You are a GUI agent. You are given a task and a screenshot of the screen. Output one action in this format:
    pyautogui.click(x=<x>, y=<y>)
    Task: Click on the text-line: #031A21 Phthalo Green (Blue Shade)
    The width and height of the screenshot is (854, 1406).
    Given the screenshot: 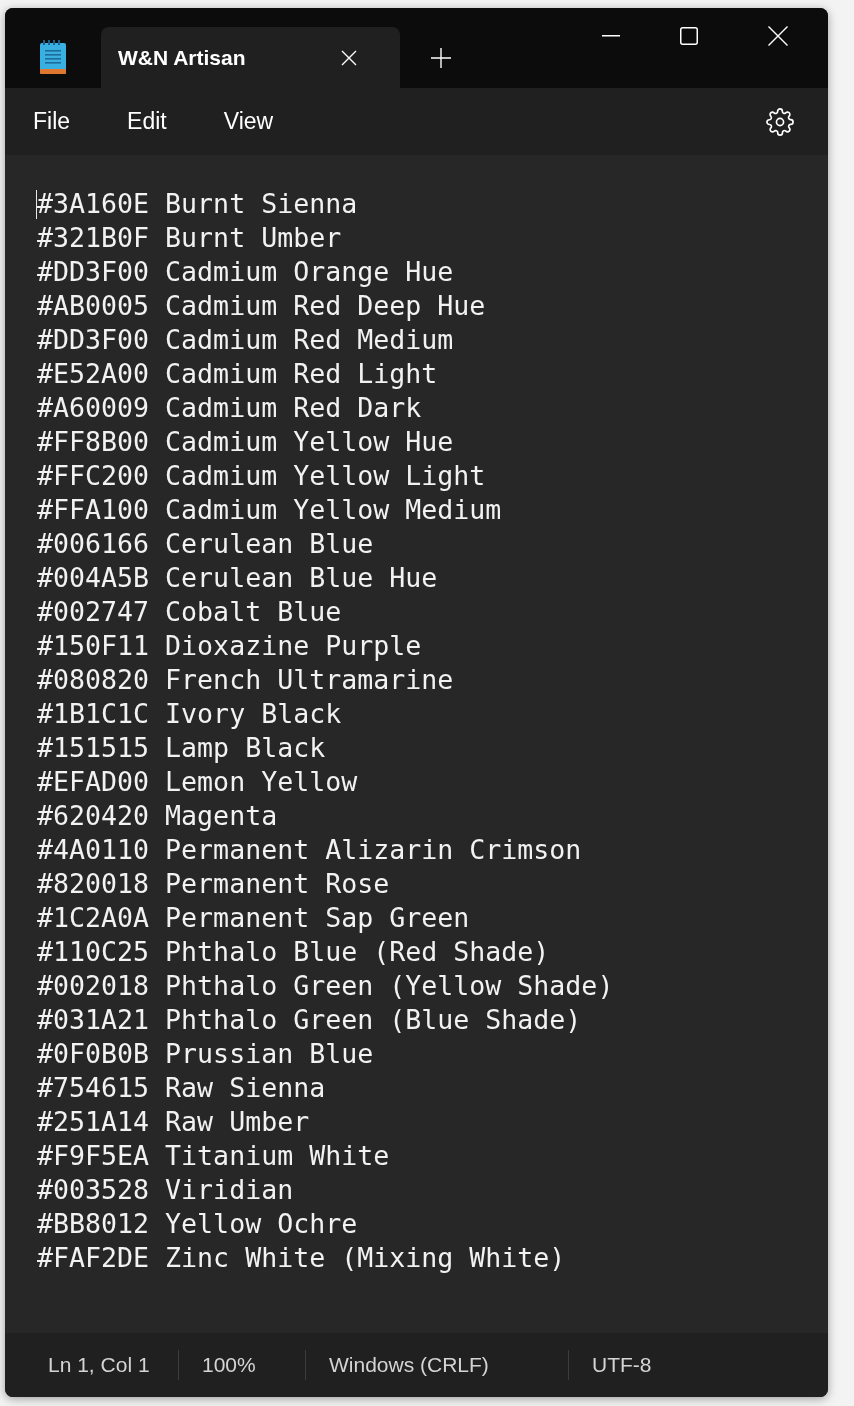 What is the action you would take?
    pyautogui.click(x=309, y=1019)
    